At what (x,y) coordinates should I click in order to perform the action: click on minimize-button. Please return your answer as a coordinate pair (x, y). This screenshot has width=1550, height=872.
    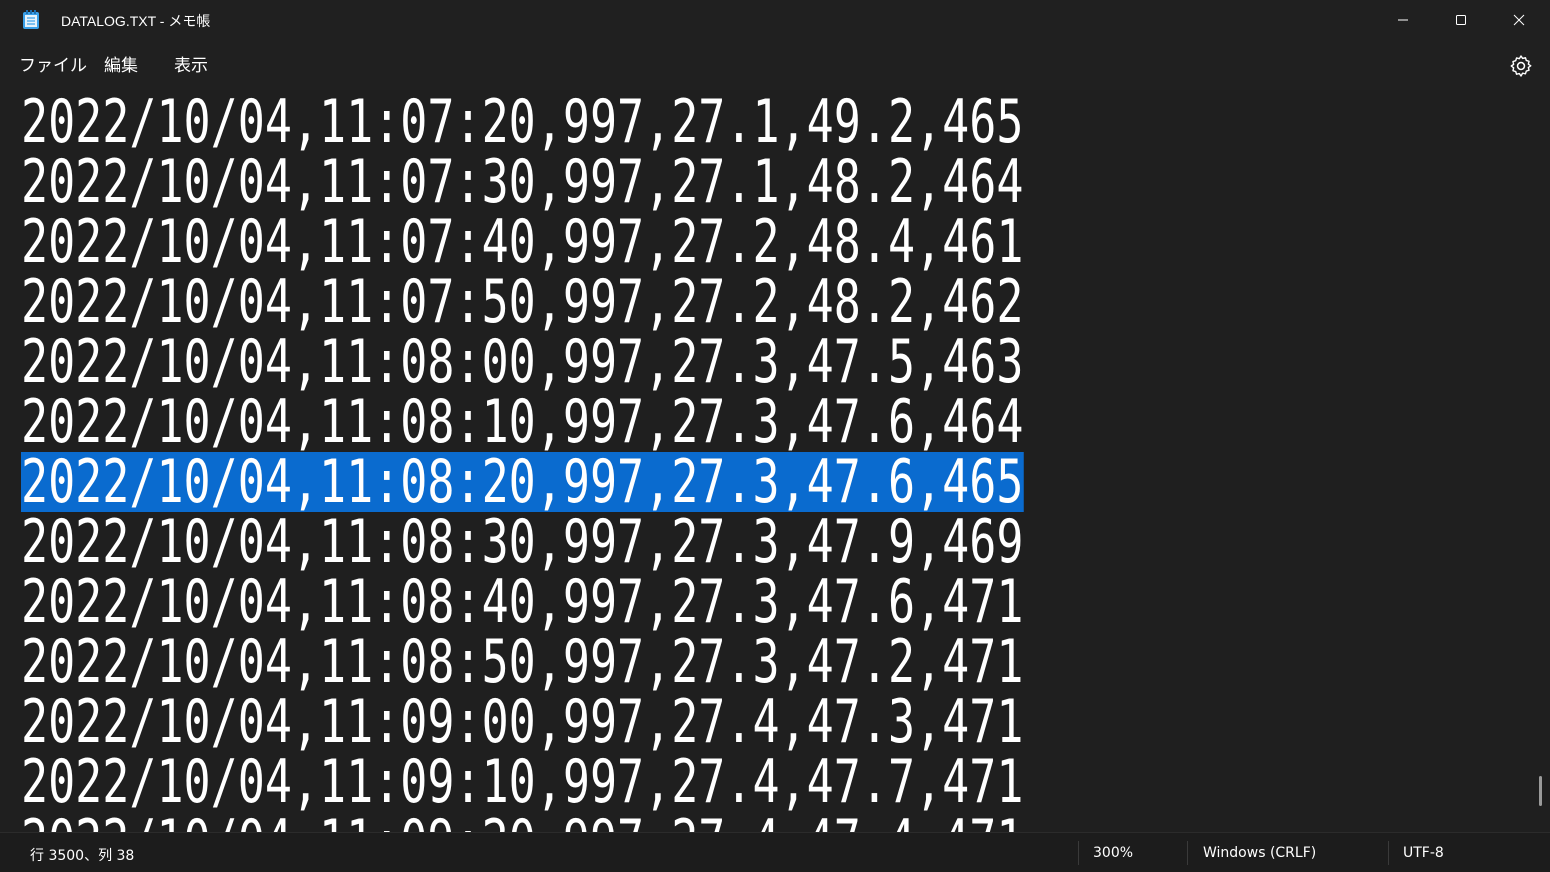
    Looking at the image, I should click on (1403, 20).